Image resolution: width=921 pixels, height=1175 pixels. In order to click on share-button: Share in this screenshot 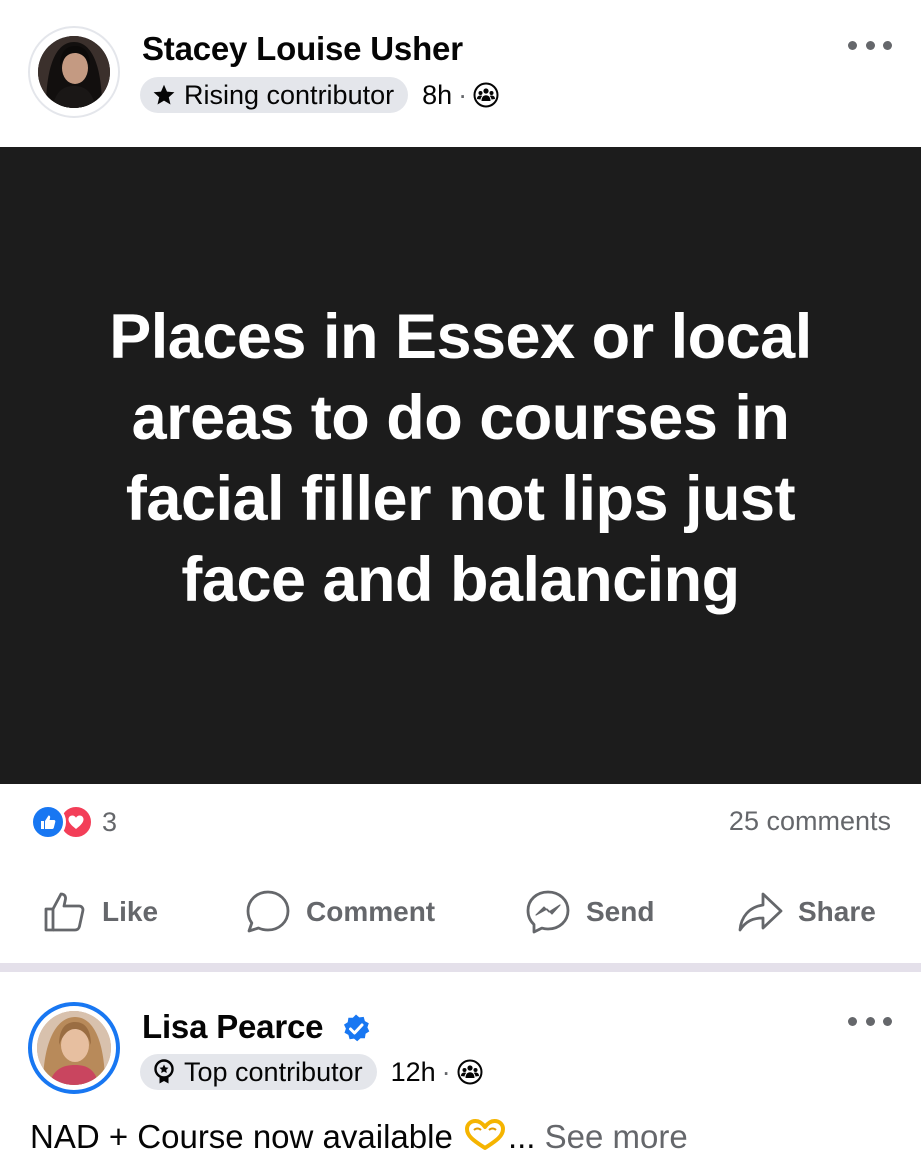, I will do `click(806, 912)`.